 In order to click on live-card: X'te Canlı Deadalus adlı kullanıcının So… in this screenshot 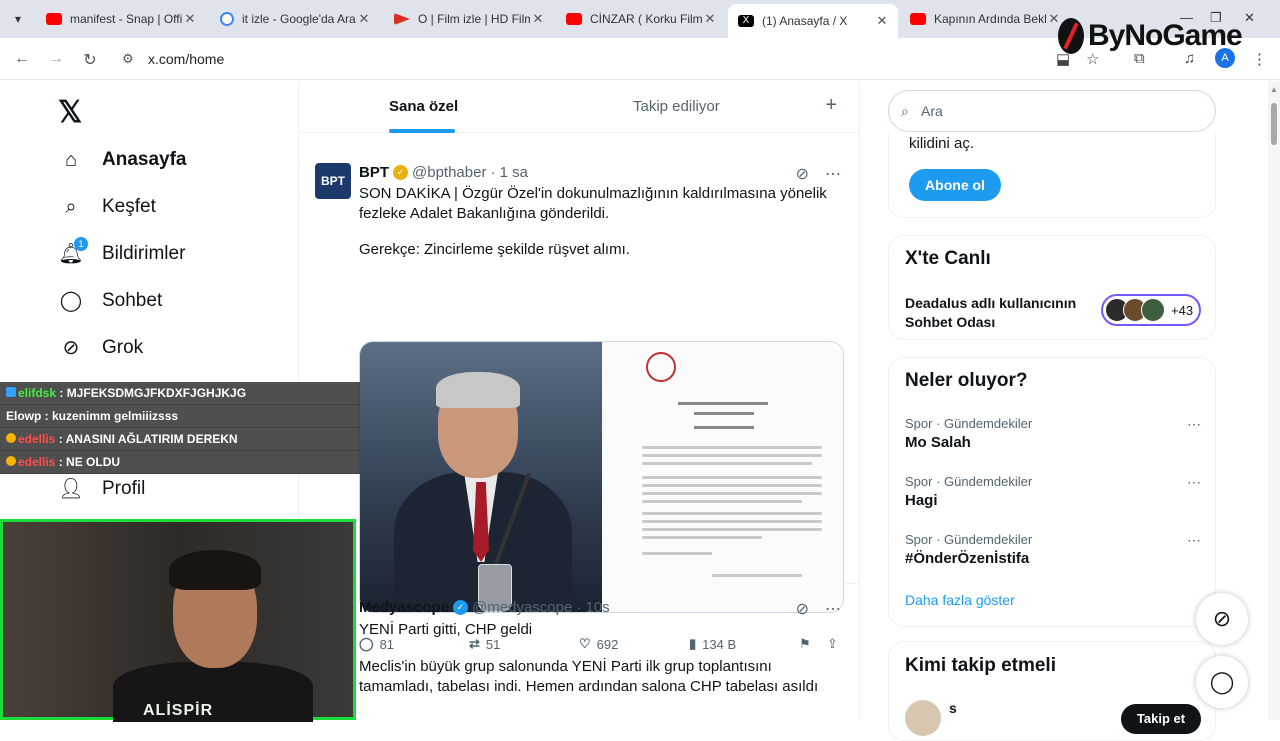, I will do `click(1052, 287)`.